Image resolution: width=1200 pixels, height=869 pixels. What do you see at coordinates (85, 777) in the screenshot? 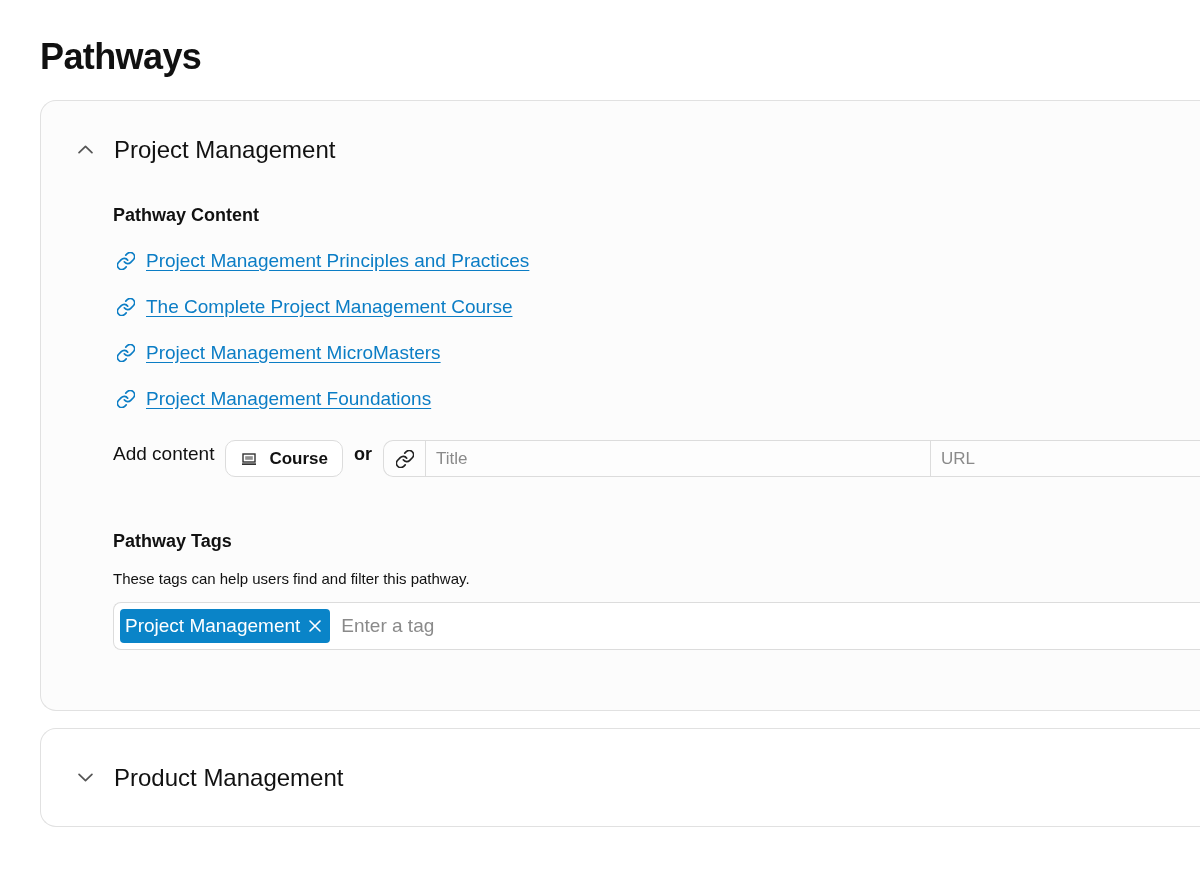
I see `chevron-down-icon` at bounding box center [85, 777].